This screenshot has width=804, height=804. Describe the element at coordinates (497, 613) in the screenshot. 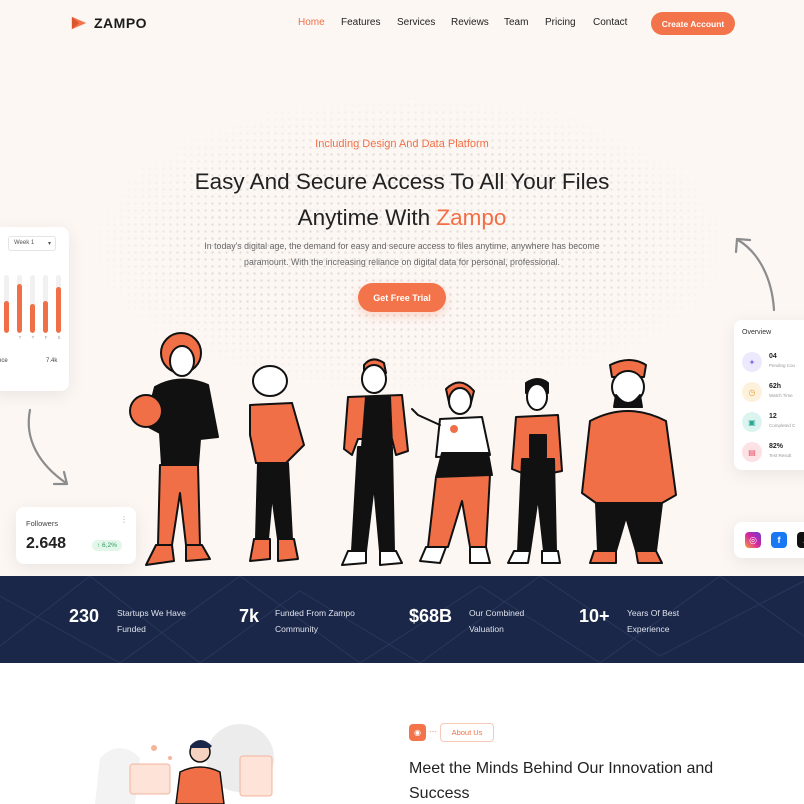

I see `stat-label-line: Our Combined` at that location.